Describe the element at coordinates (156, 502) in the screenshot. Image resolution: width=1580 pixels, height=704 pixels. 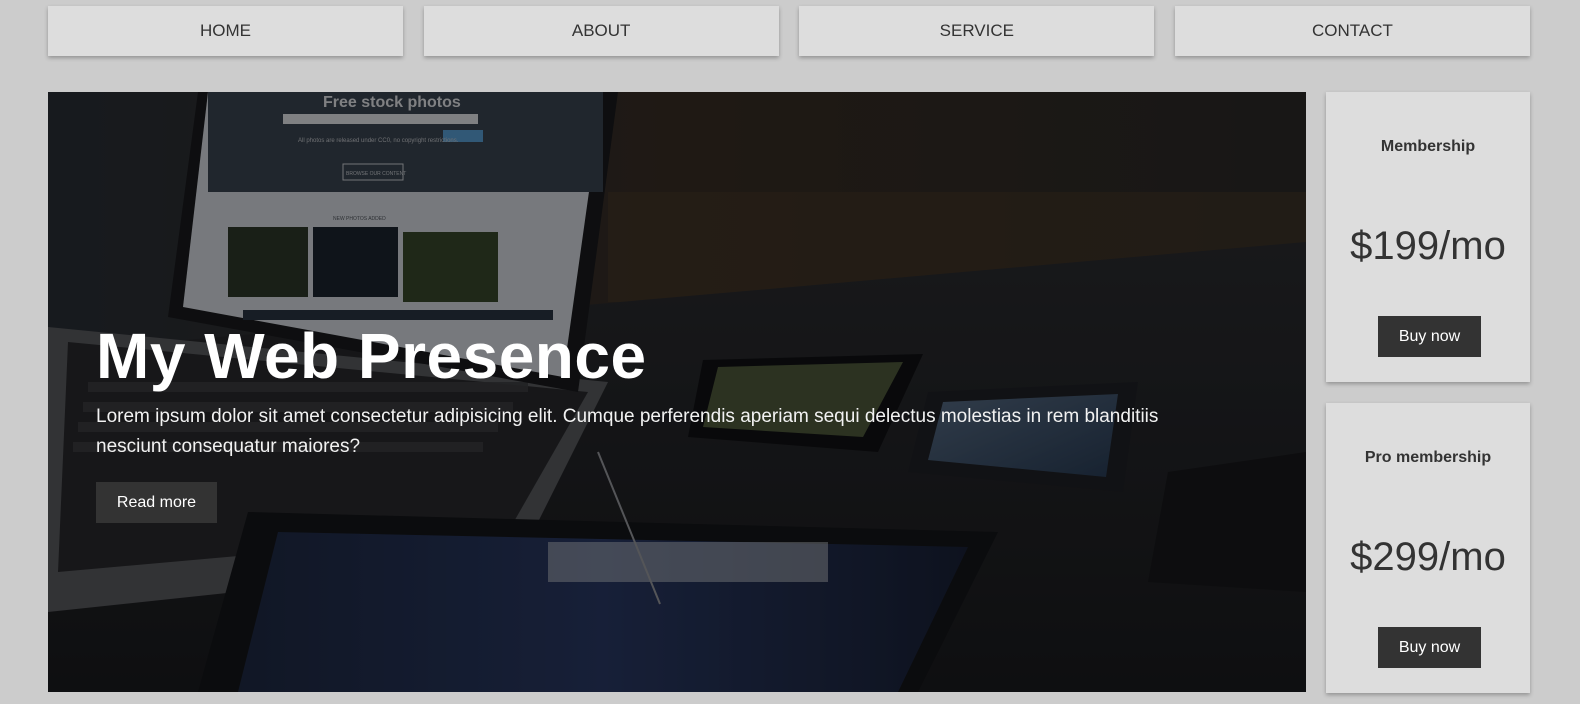
I see `read-more-button: Read more` at that location.